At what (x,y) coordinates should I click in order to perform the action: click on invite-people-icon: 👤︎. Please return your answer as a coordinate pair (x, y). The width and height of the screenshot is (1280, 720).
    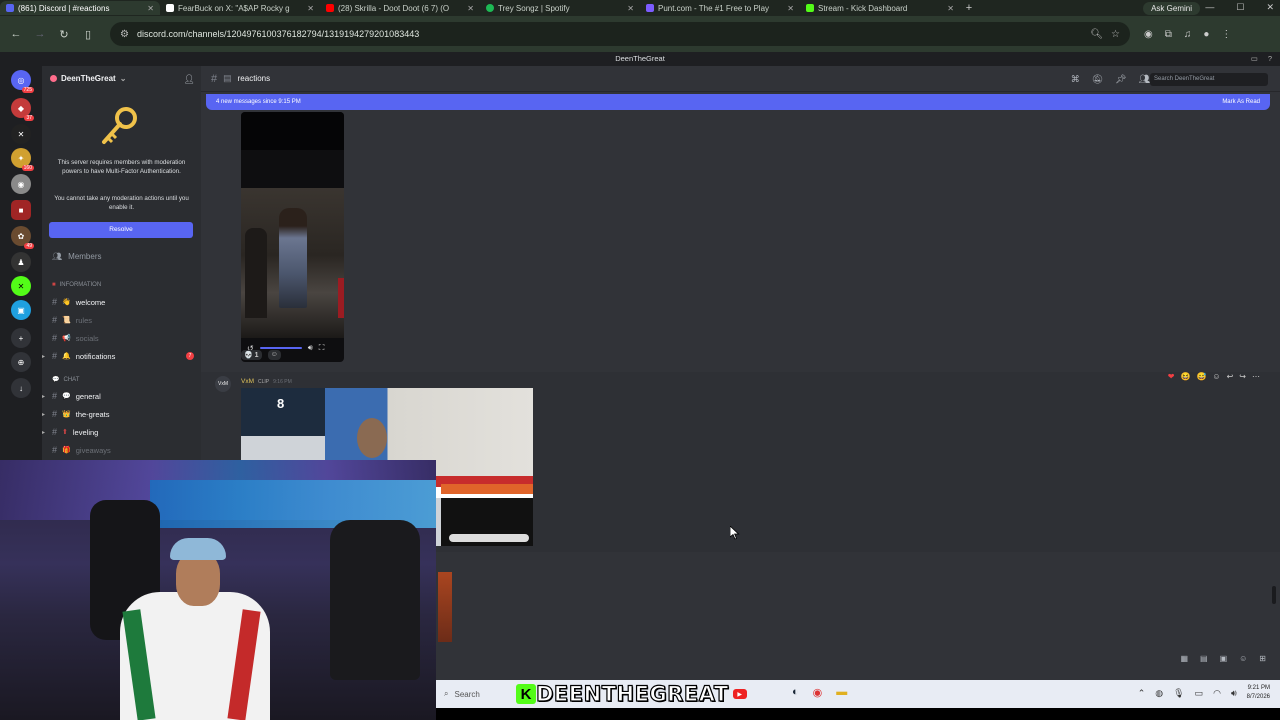
    Looking at the image, I should click on (189, 79).